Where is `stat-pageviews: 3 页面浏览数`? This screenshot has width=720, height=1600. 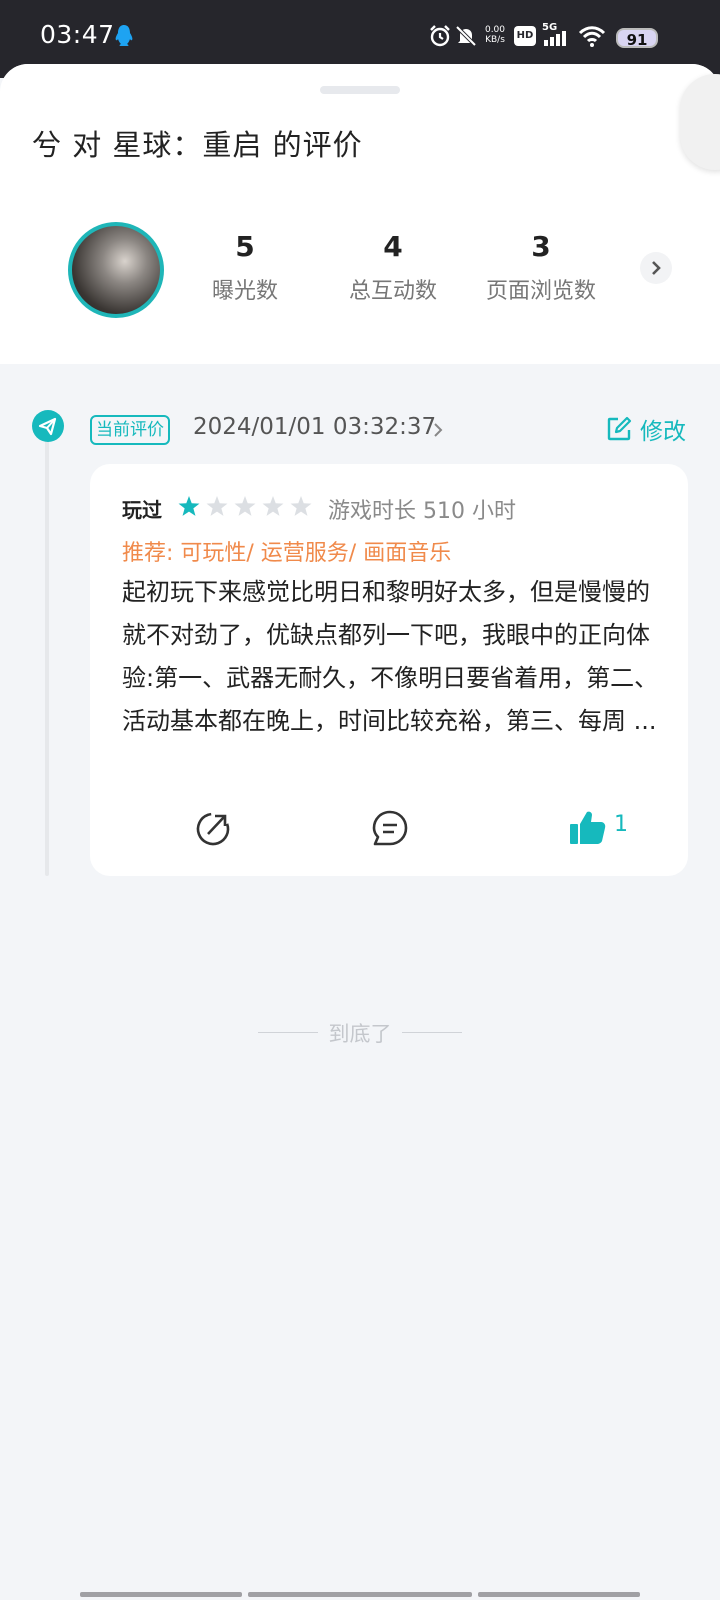 stat-pageviews: 3 页面浏览数 is located at coordinates (541, 267).